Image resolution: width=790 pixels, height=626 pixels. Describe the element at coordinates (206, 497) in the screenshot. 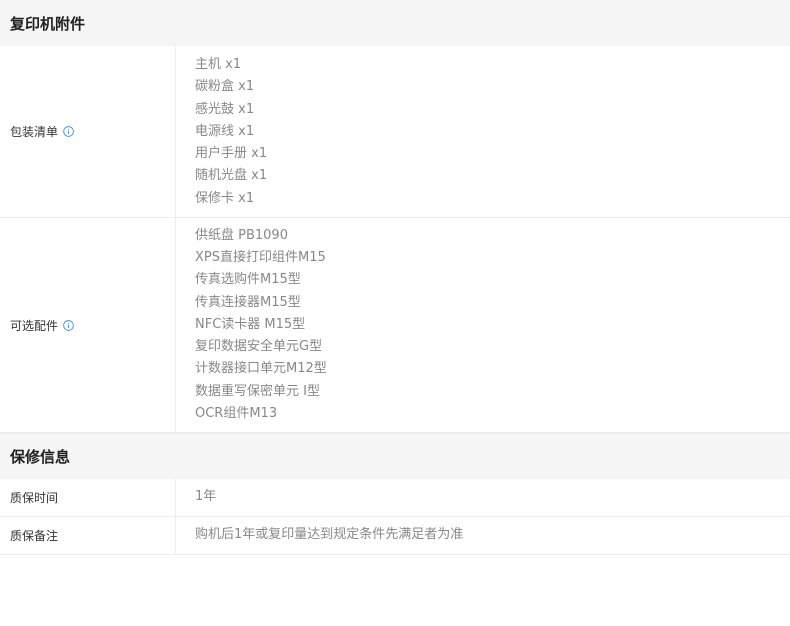

I see `value-item: 1年` at that location.